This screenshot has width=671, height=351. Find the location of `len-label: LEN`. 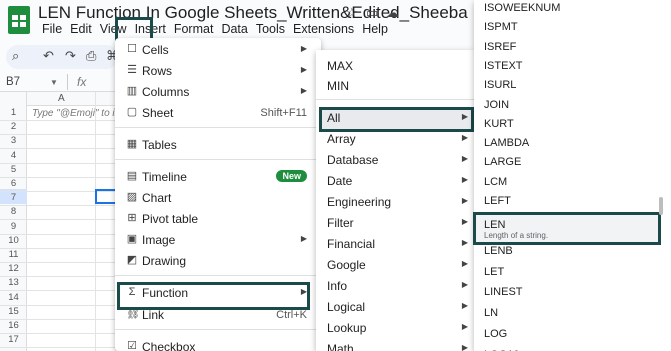

len-label: LEN is located at coordinates (495, 225).